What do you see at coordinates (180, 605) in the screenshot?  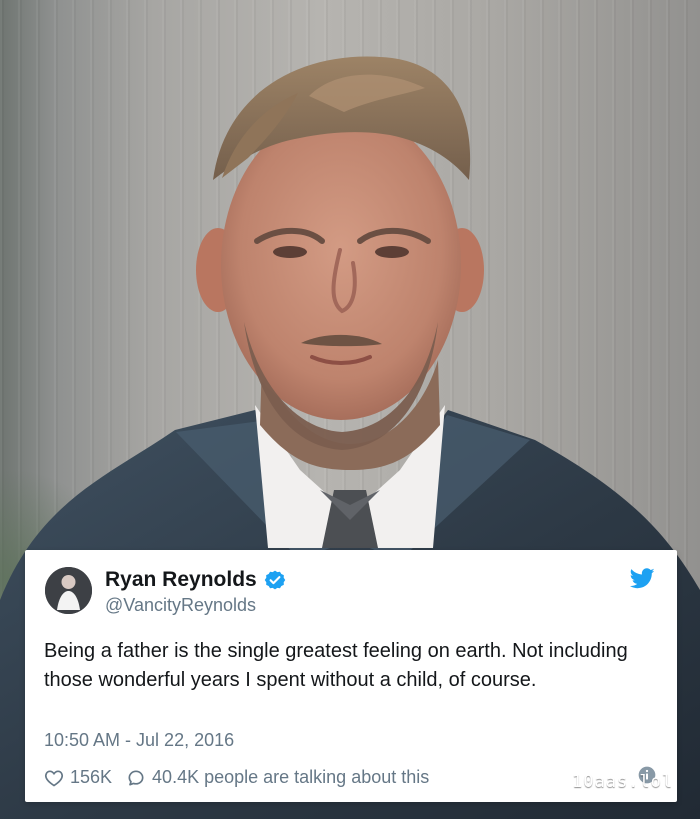 I see `user-handle: @VancityReynolds` at bounding box center [180, 605].